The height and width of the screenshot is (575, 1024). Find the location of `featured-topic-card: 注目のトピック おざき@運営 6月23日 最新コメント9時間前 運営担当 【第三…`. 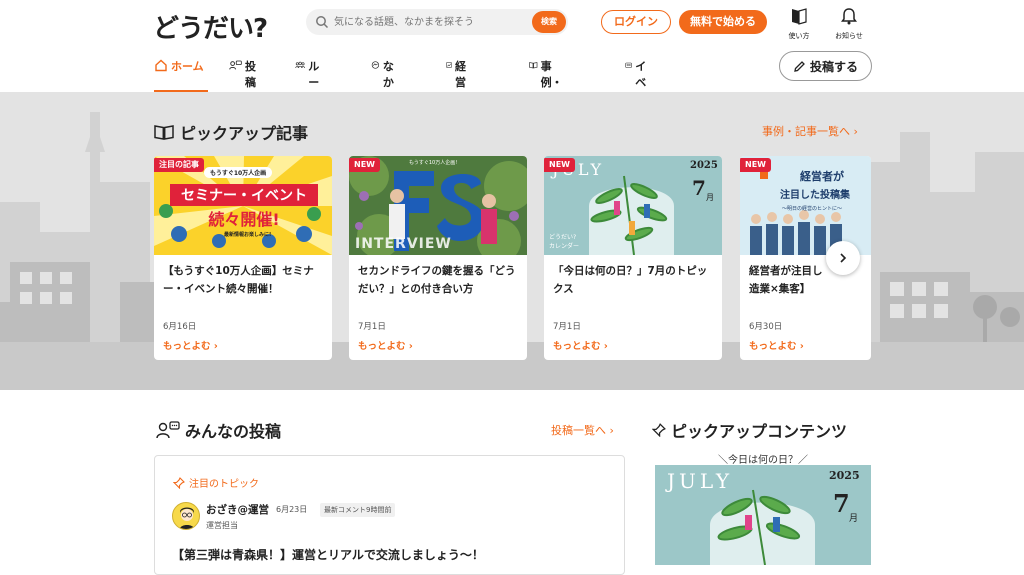

featured-topic-card: 注目のトピック おざき@運営 6月23日 最新コメント9時間前 運営担当 【第三… is located at coordinates (389, 515).